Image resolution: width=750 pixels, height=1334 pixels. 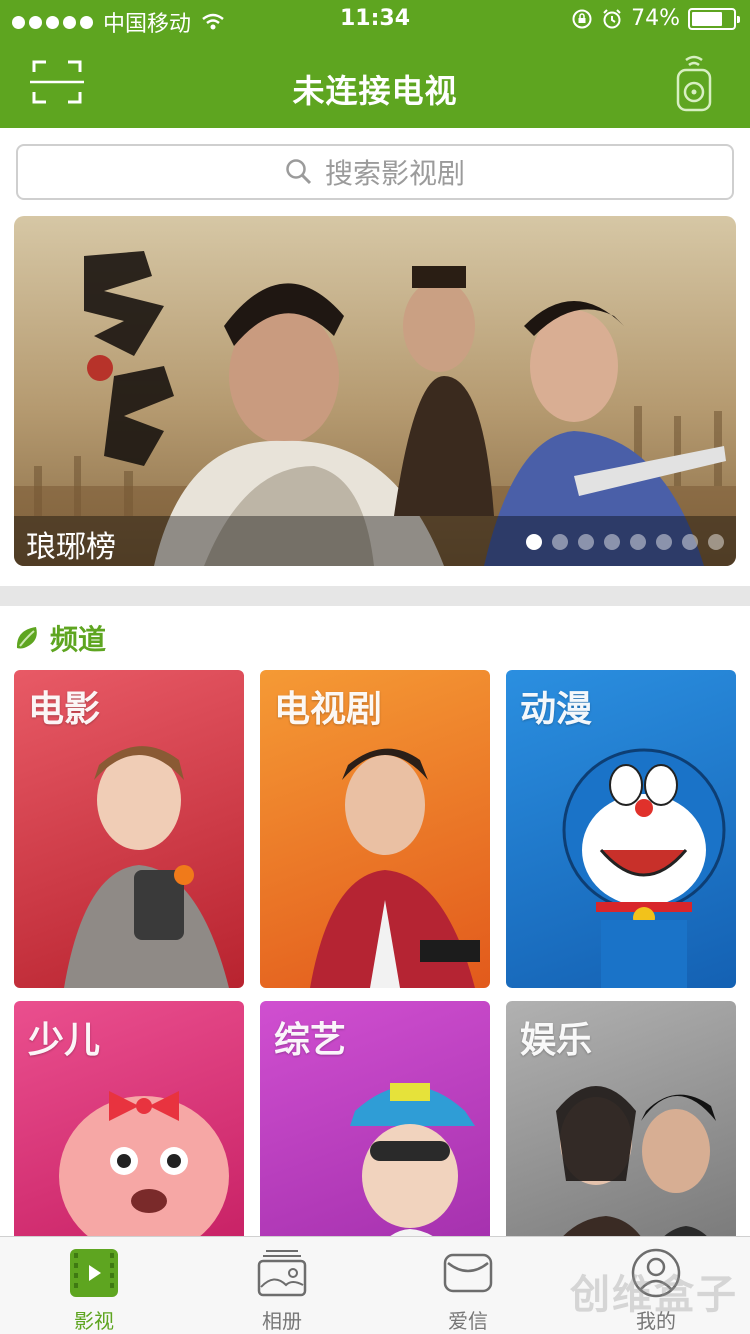 I want to click on tab-album: 相册, so click(x=282, y=1290).